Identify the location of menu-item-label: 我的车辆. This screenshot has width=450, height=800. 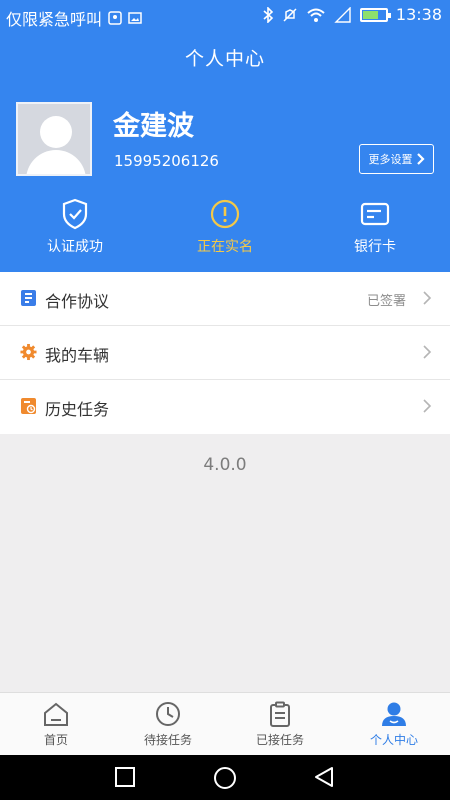
(77, 355).